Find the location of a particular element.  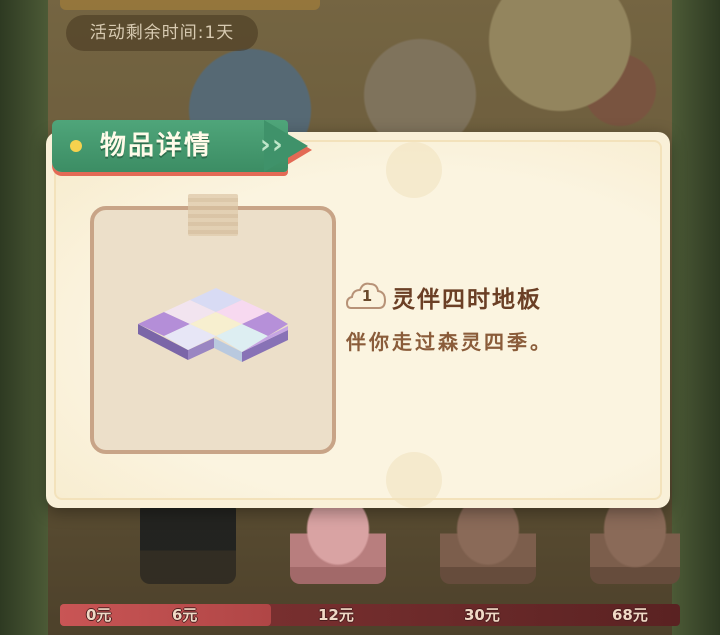

dialog-title: 物品详情 is located at coordinates (156, 146).